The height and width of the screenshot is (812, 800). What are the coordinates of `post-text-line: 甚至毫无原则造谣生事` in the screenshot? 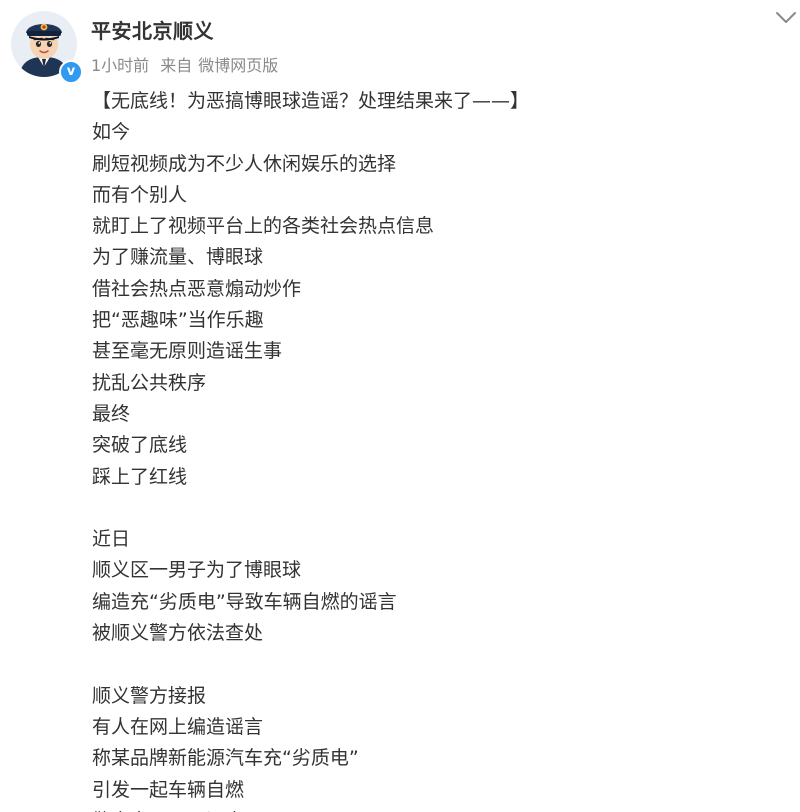 It's located at (187, 351).